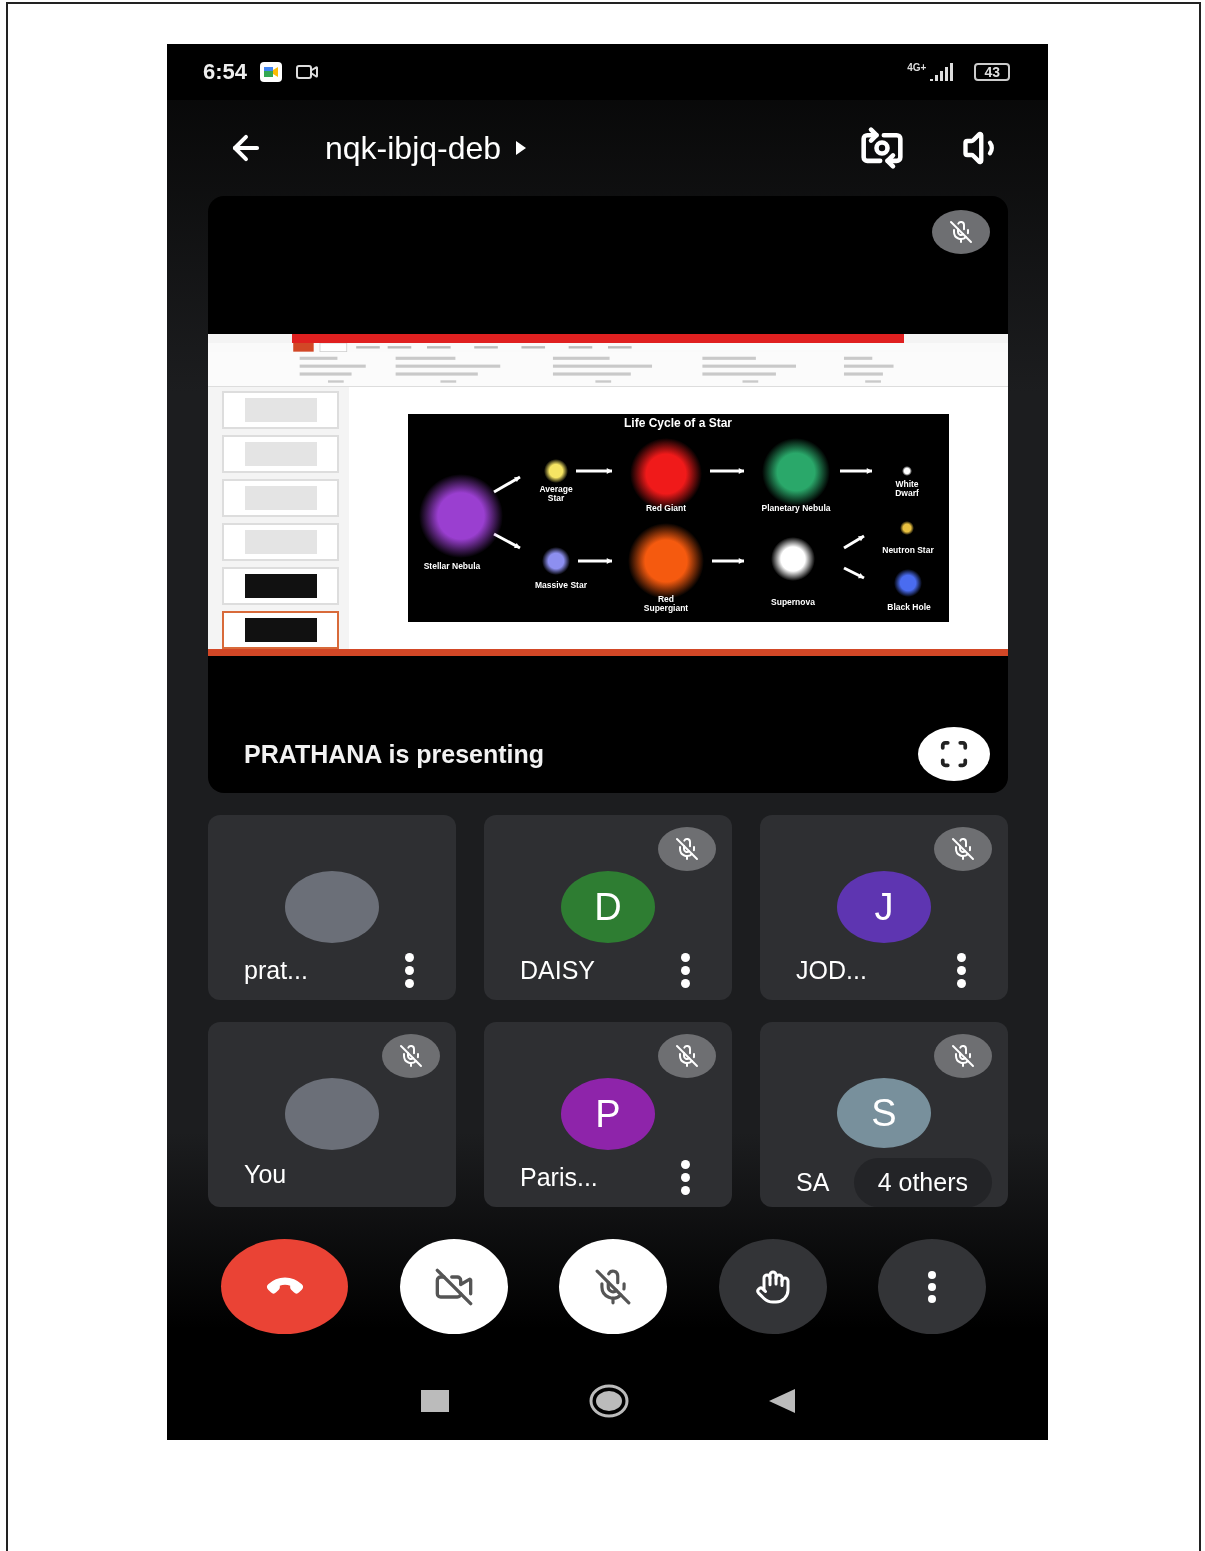 The image size is (1205, 1551). Describe the element at coordinates (678, 423) in the screenshot. I see `slide-title: Life Cycle of a Star` at that location.